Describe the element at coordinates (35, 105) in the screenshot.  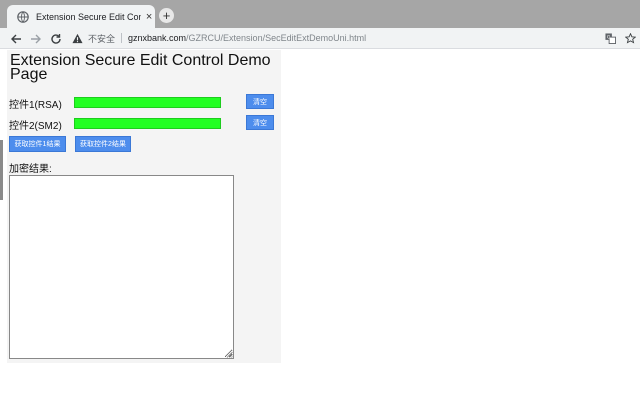
I see `control1-label: 控件1(RSA)` at that location.